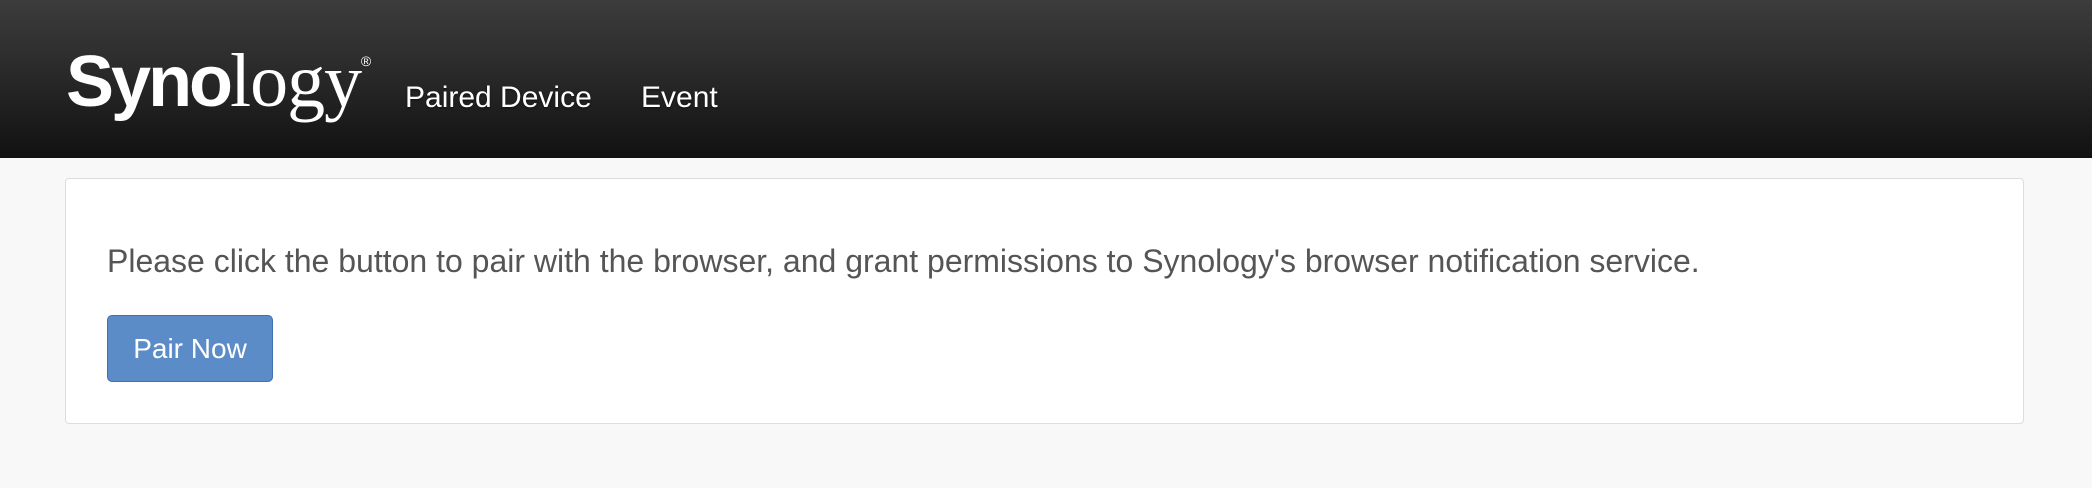  Describe the element at coordinates (190, 348) in the screenshot. I see `pair-now-button: Pair Now` at that location.